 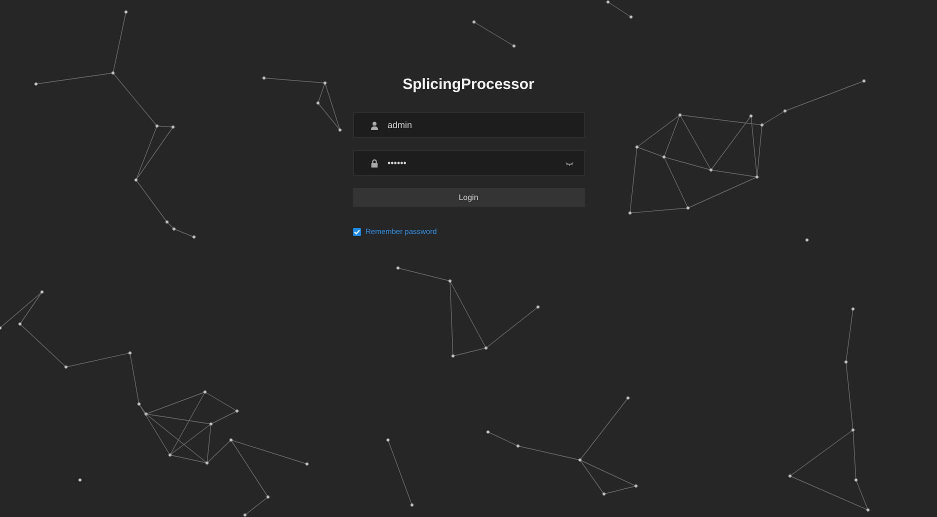 I want to click on password-field: ••••••, so click(x=468, y=163).